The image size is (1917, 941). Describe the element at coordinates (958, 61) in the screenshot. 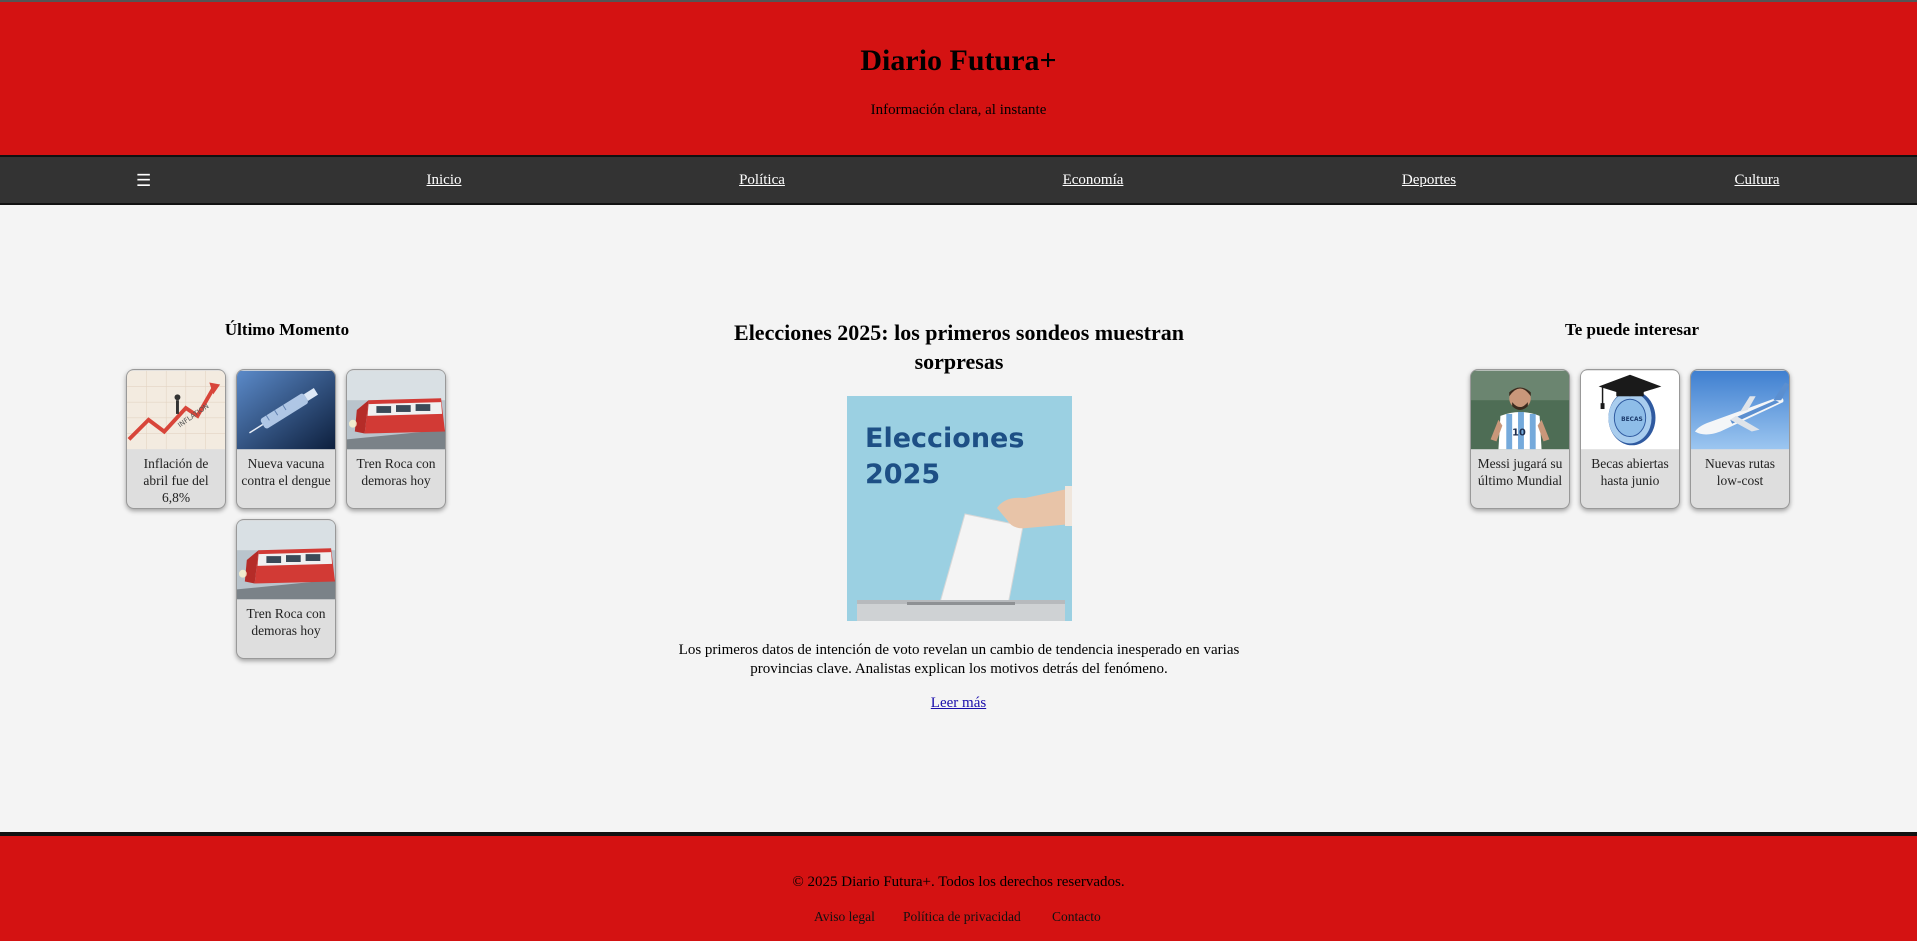

I see `site-title: Diario Futura+` at that location.